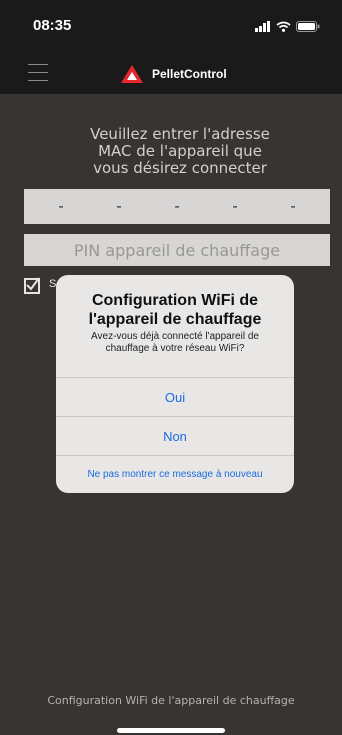 This screenshot has width=342, height=735. Describe the element at coordinates (262, 26) in the screenshot. I see `signal-icon` at that location.